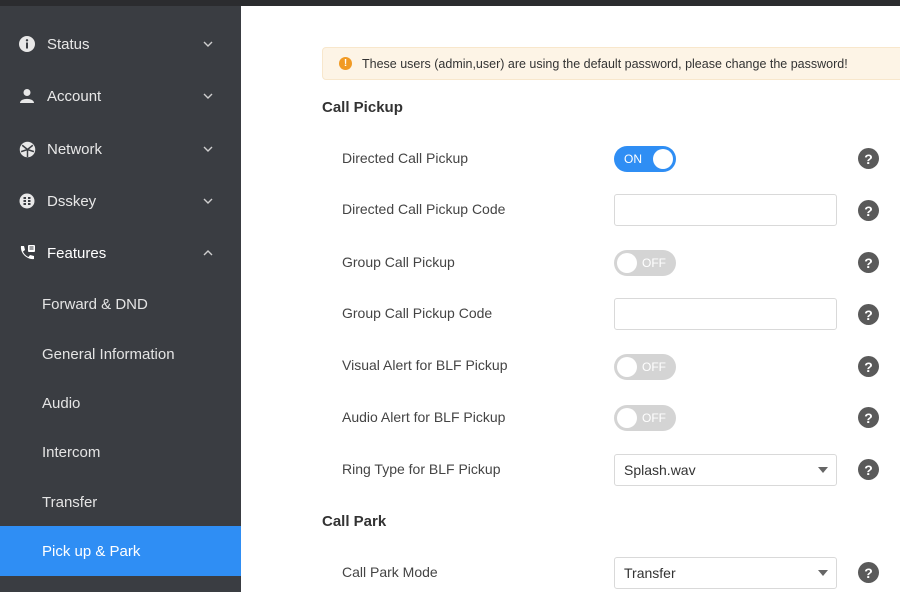 The width and height of the screenshot is (900, 592). I want to click on group-call-pickup-code-label: Group Call Pickup Code, so click(417, 313).